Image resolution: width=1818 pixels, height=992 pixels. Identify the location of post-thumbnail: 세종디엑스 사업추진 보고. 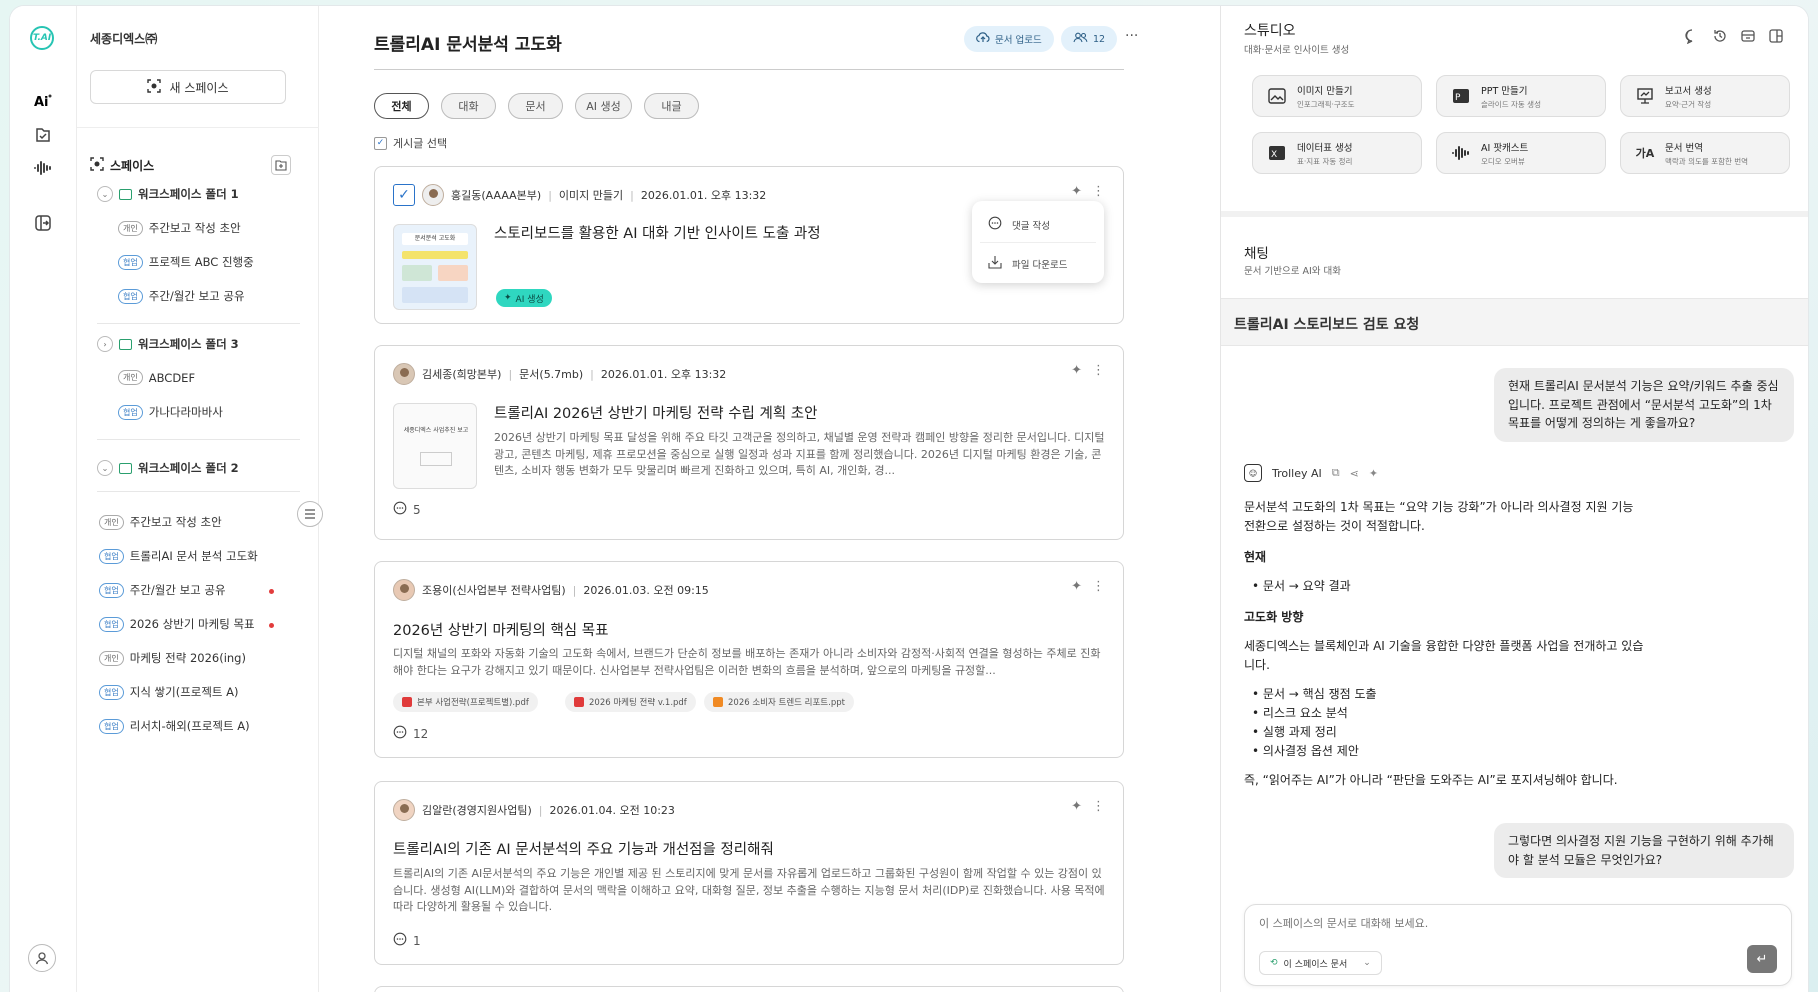
(435, 446).